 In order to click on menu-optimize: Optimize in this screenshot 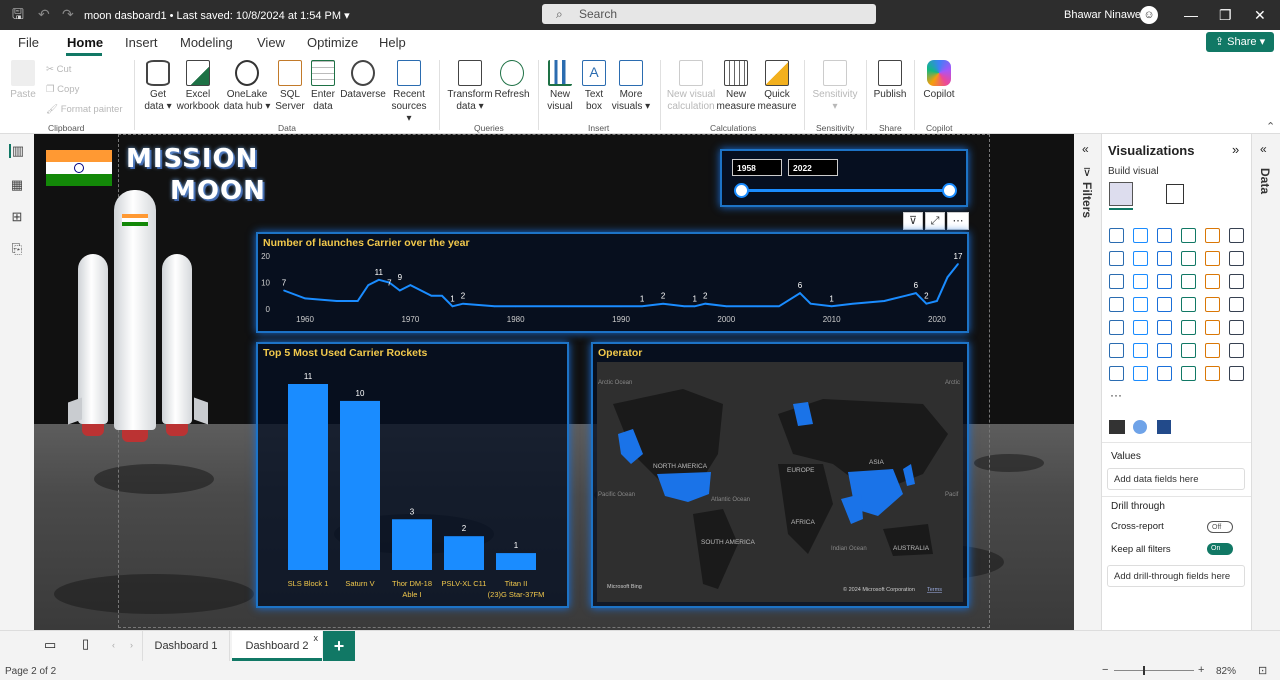, I will do `click(332, 42)`.